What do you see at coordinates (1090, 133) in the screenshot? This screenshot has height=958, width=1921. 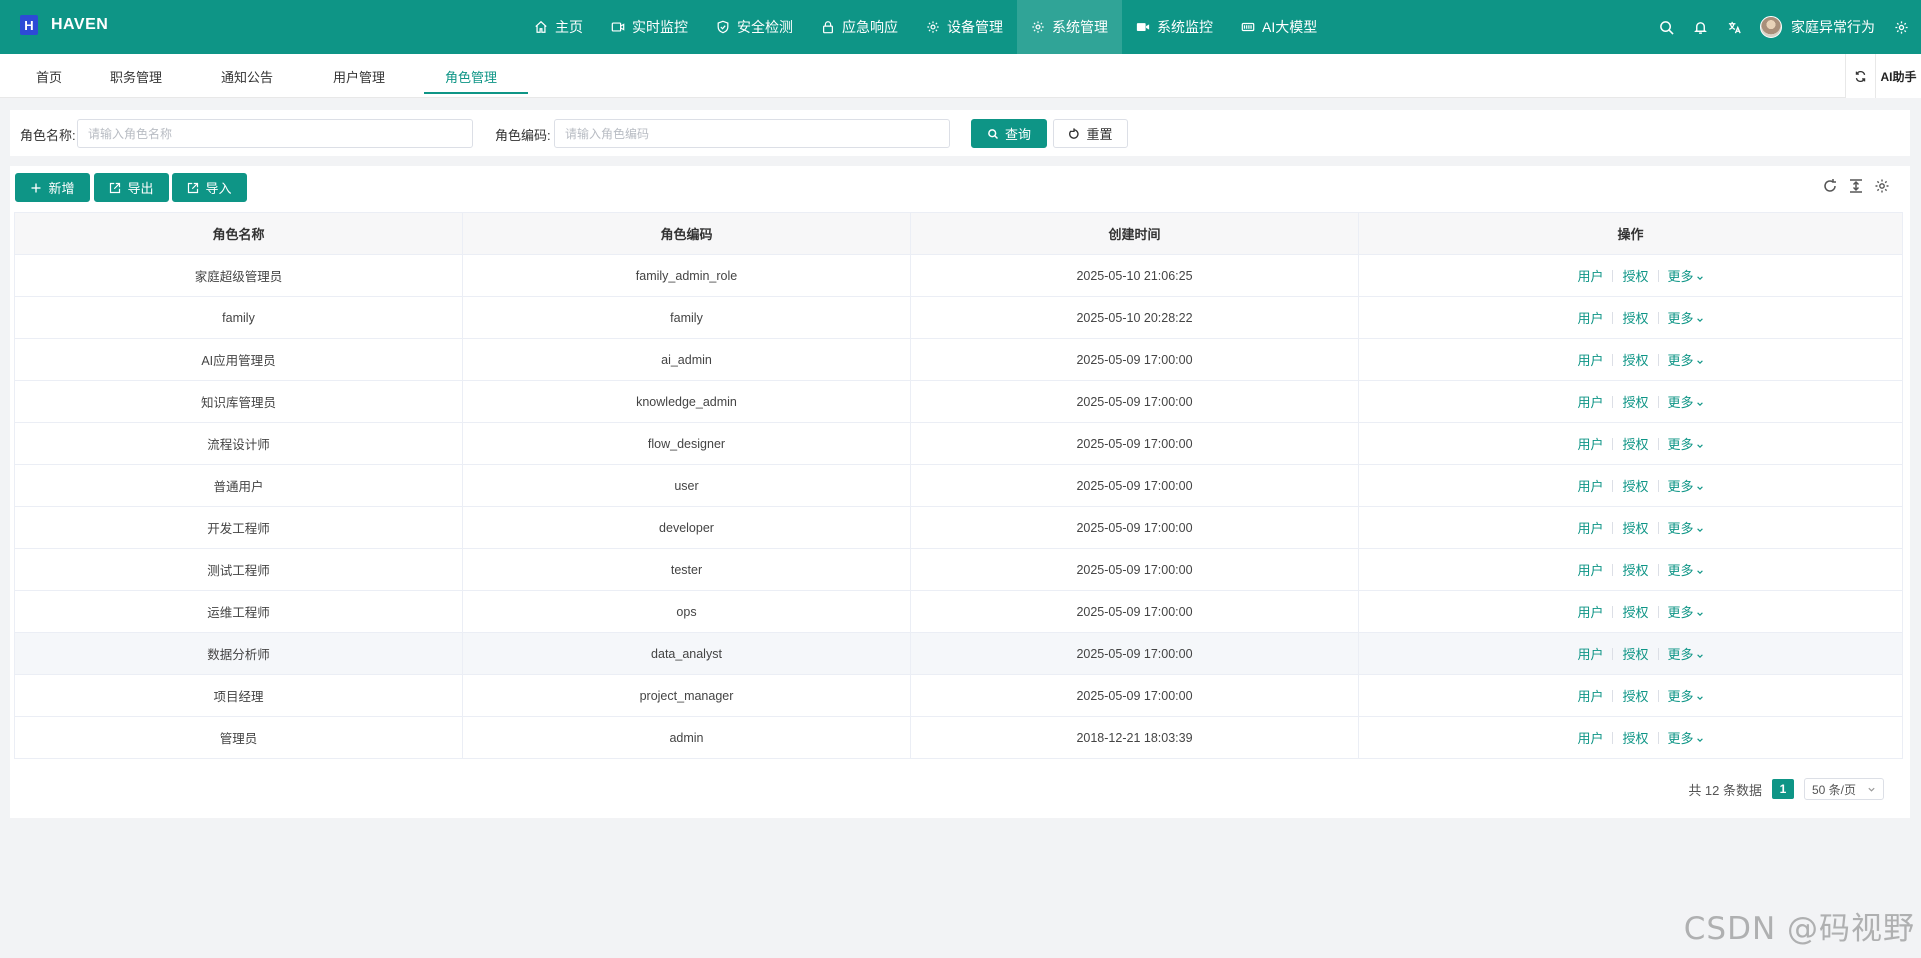 I see `reset-button: 重置` at bounding box center [1090, 133].